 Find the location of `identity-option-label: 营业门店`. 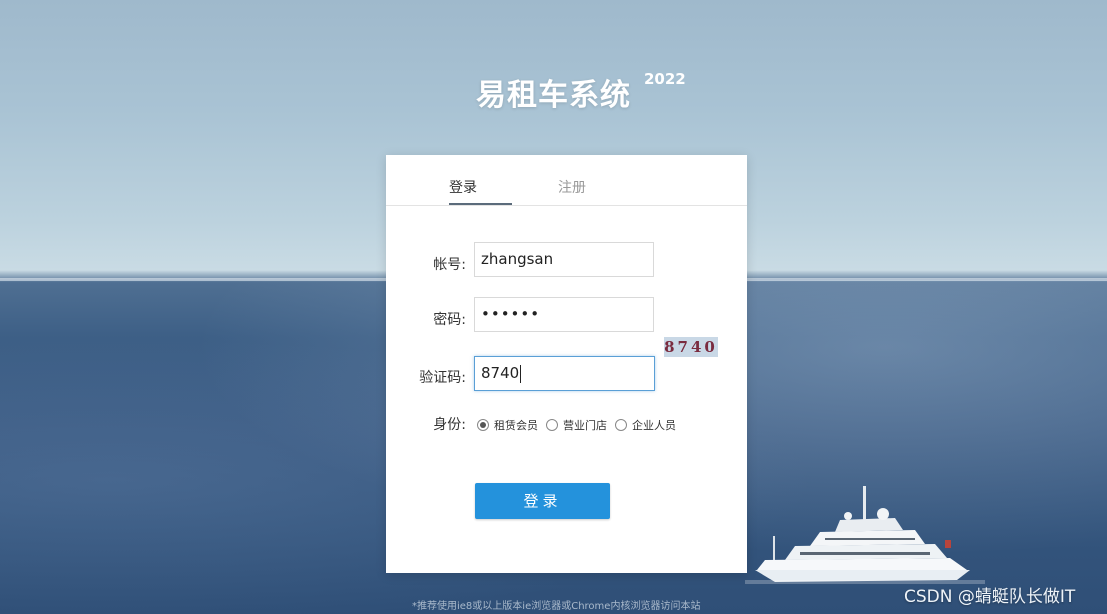

identity-option-label: 营业门店 is located at coordinates (585, 425).